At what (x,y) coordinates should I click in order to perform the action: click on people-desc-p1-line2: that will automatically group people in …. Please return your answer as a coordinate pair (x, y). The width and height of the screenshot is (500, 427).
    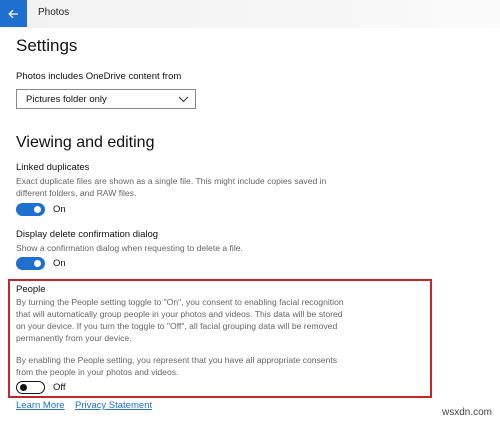
    Looking at the image, I should click on (179, 314).